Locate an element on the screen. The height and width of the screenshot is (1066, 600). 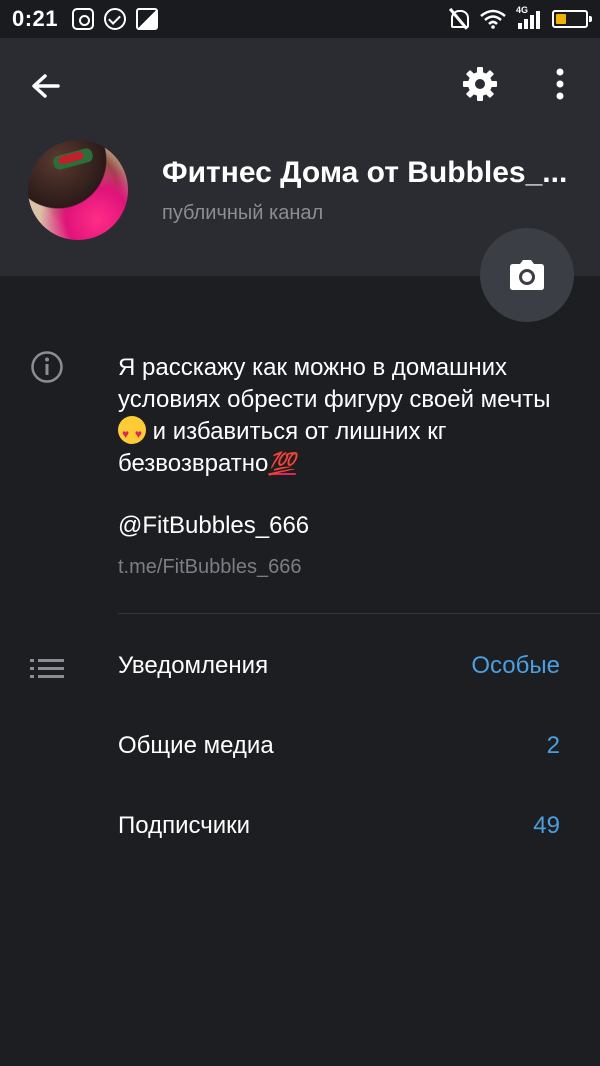
back-button is located at coordinates (46, 86).